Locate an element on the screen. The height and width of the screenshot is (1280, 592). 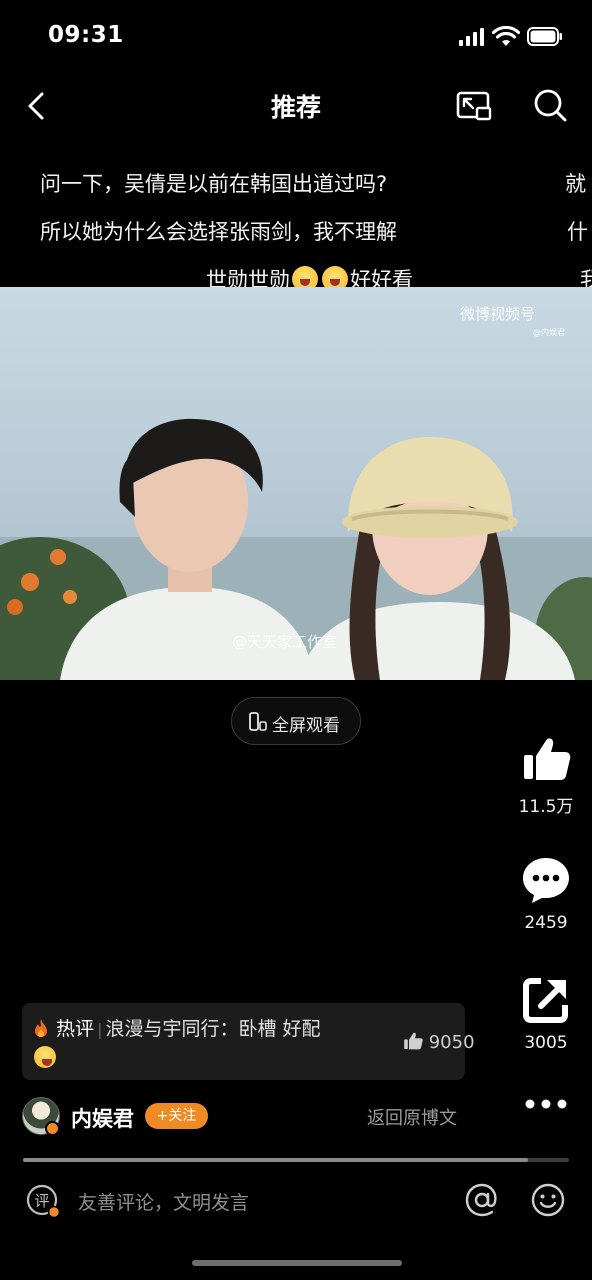
svg-text: 评 is located at coordinates (41, 1201).